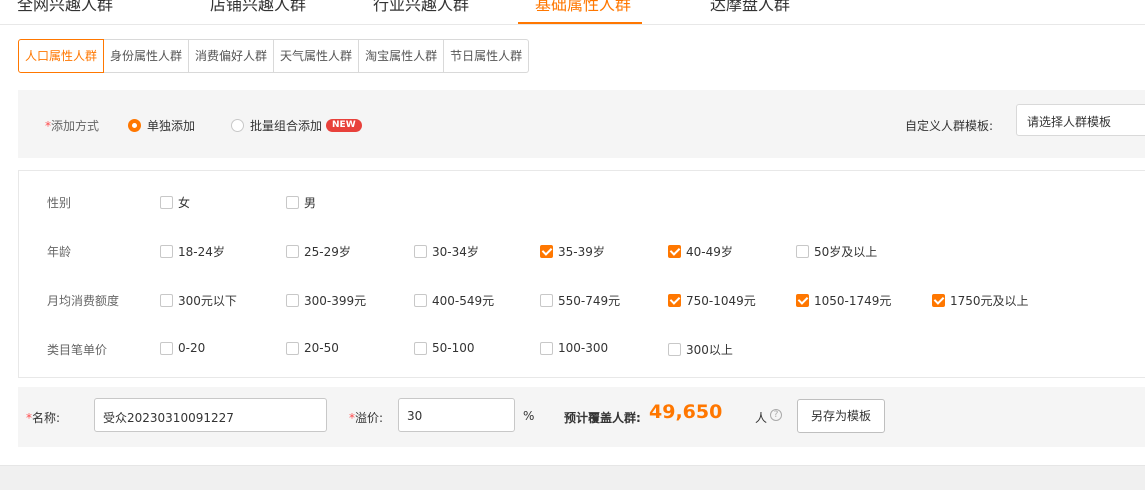 The height and width of the screenshot is (490, 1145). What do you see at coordinates (841, 416) in the screenshot?
I see `save-as-template-button: 另存为模板` at bounding box center [841, 416].